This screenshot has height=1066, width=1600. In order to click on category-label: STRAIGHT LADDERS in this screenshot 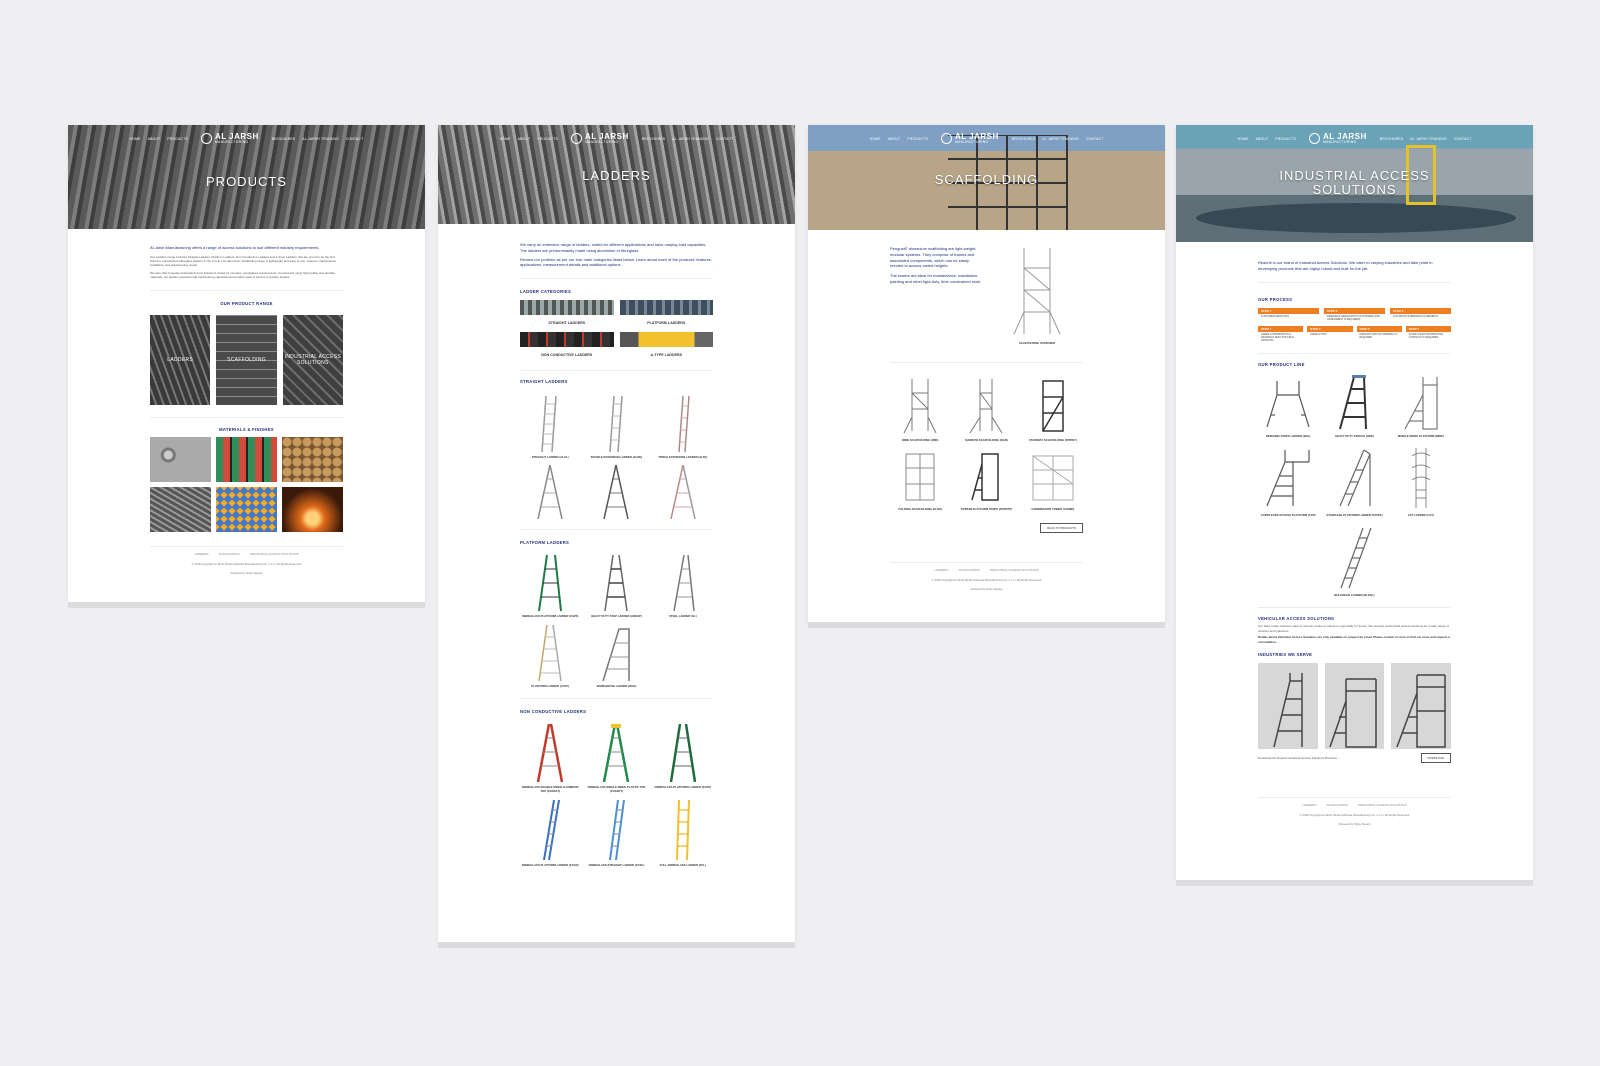, I will do `click(567, 323)`.